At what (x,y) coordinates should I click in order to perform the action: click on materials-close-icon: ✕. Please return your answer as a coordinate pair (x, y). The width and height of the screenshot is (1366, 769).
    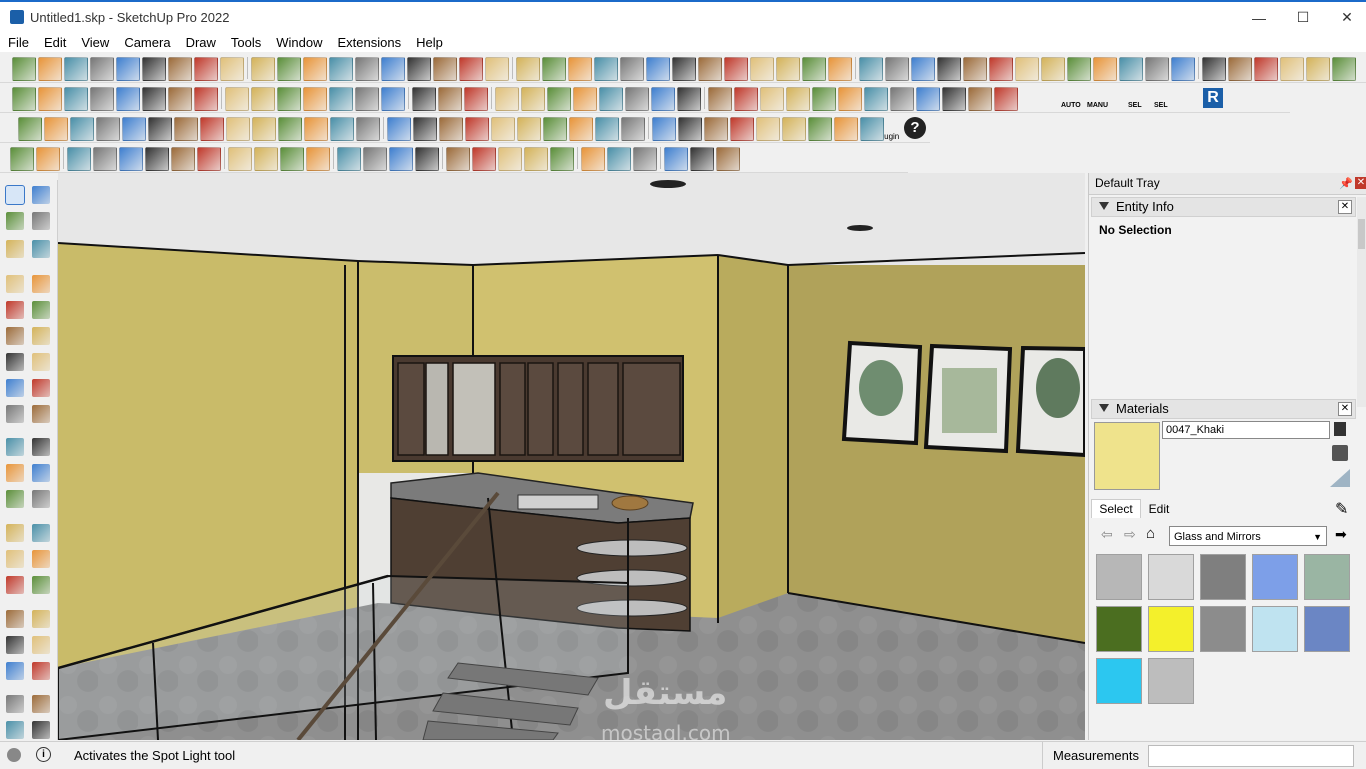
    Looking at the image, I should click on (1345, 409).